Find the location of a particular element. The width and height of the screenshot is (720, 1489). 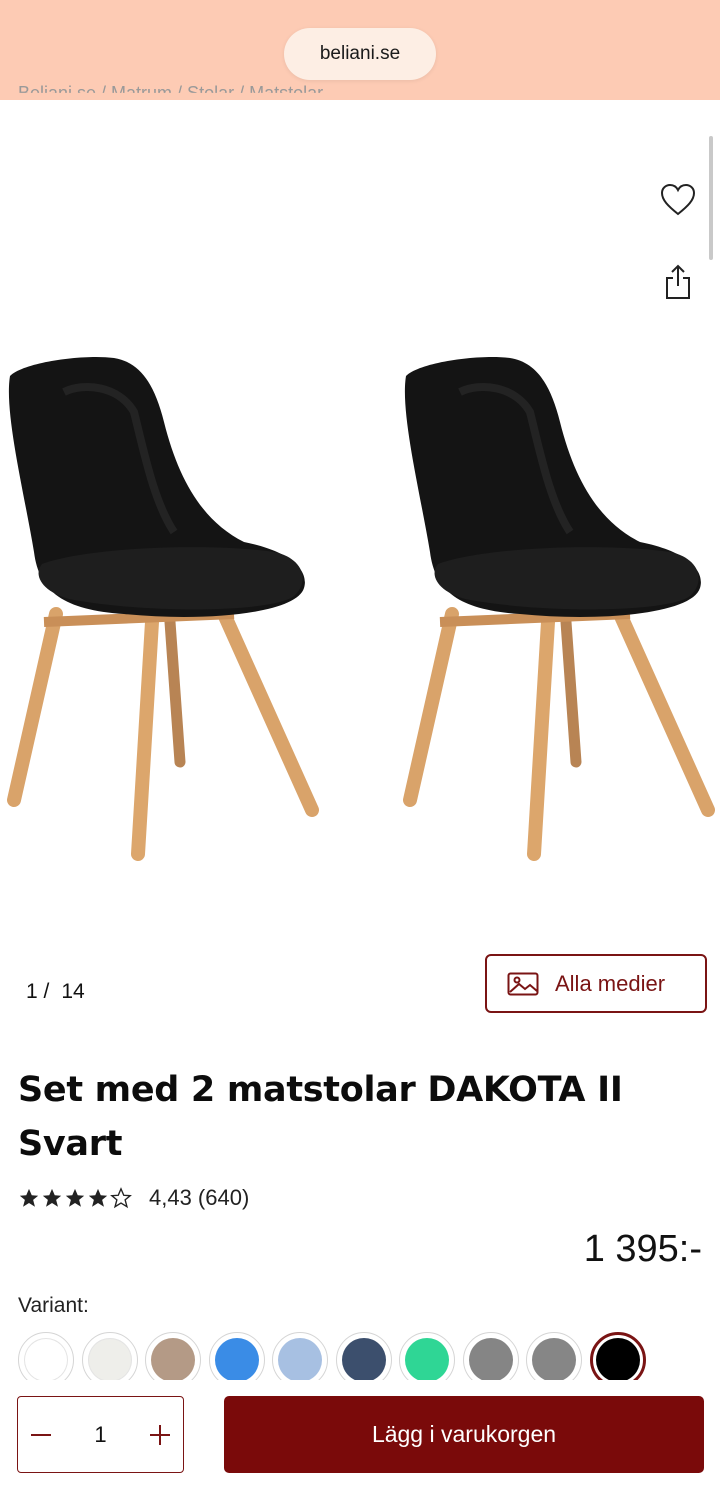

variant-swatches is located at coordinates (369, 1357).